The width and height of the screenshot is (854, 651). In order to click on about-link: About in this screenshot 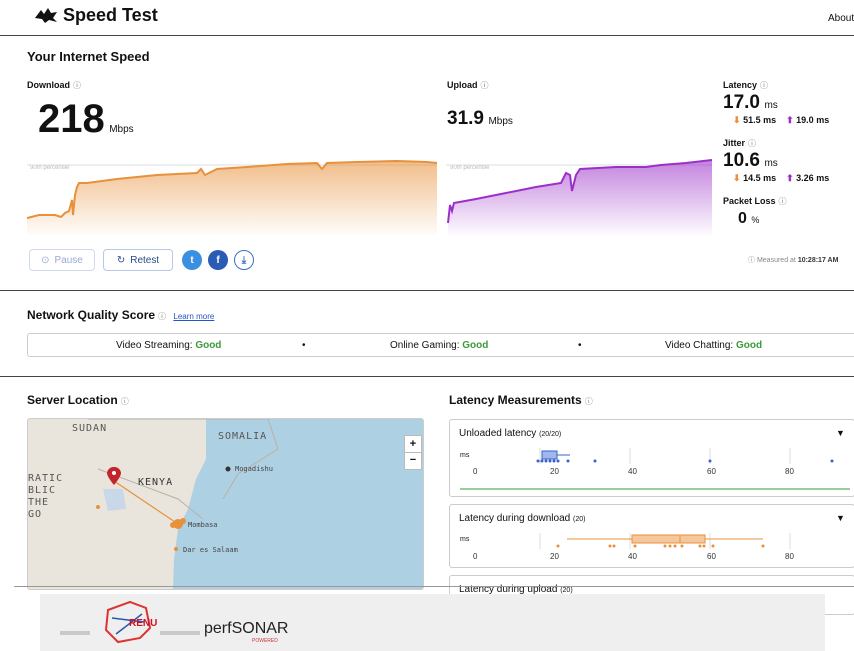, I will do `click(841, 18)`.